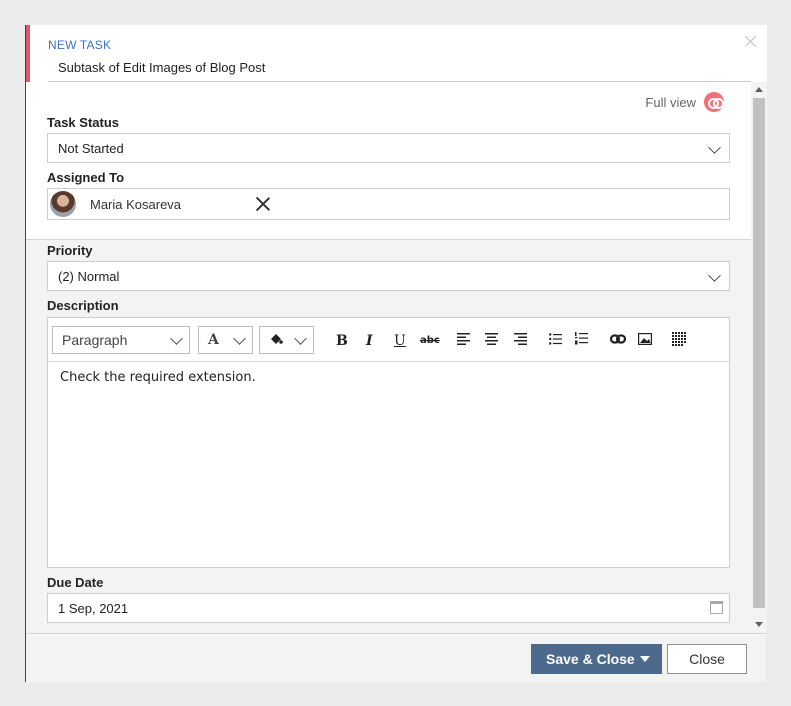 Image resolution: width=791 pixels, height=706 pixels. What do you see at coordinates (213, 340) in the screenshot?
I see `font-color-icon: A` at bounding box center [213, 340].